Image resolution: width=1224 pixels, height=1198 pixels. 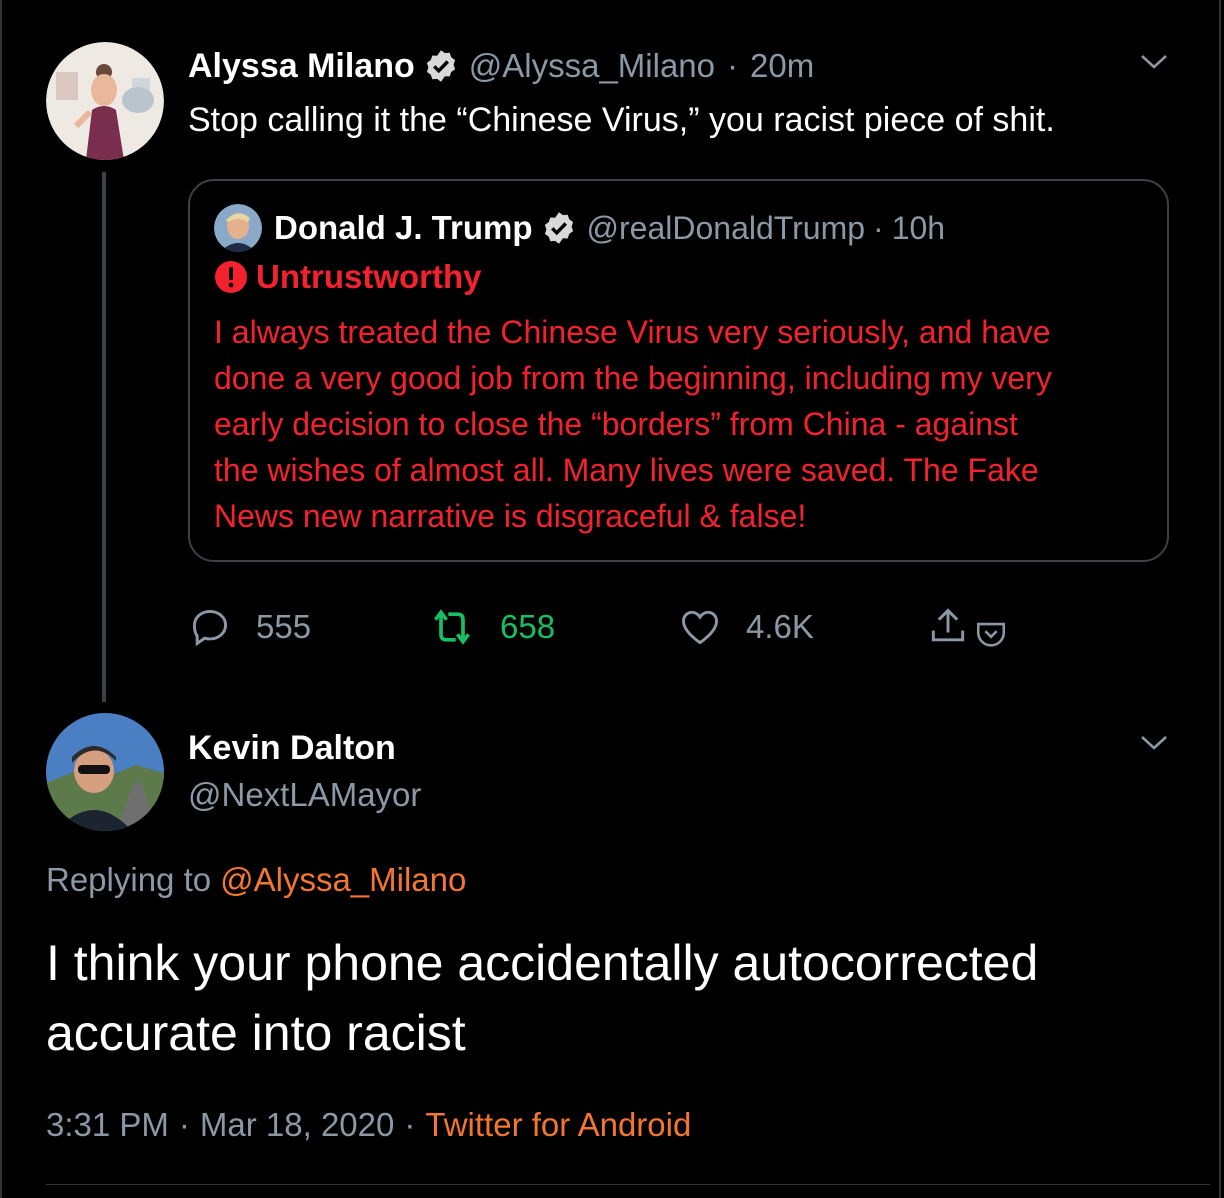 What do you see at coordinates (249, 627) in the screenshot?
I see `reply-button: 555` at bounding box center [249, 627].